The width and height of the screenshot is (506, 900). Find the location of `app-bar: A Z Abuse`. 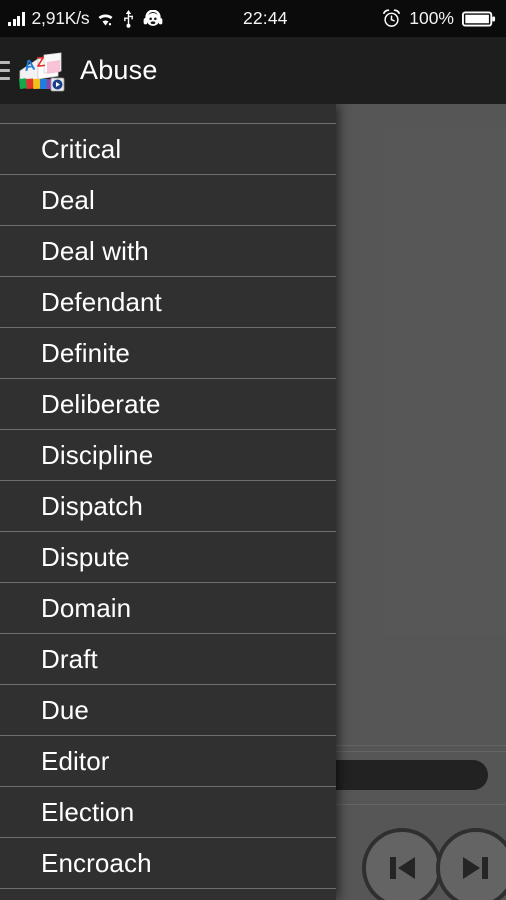

app-bar: A Z Abuse is located at coordinates (253, 70).